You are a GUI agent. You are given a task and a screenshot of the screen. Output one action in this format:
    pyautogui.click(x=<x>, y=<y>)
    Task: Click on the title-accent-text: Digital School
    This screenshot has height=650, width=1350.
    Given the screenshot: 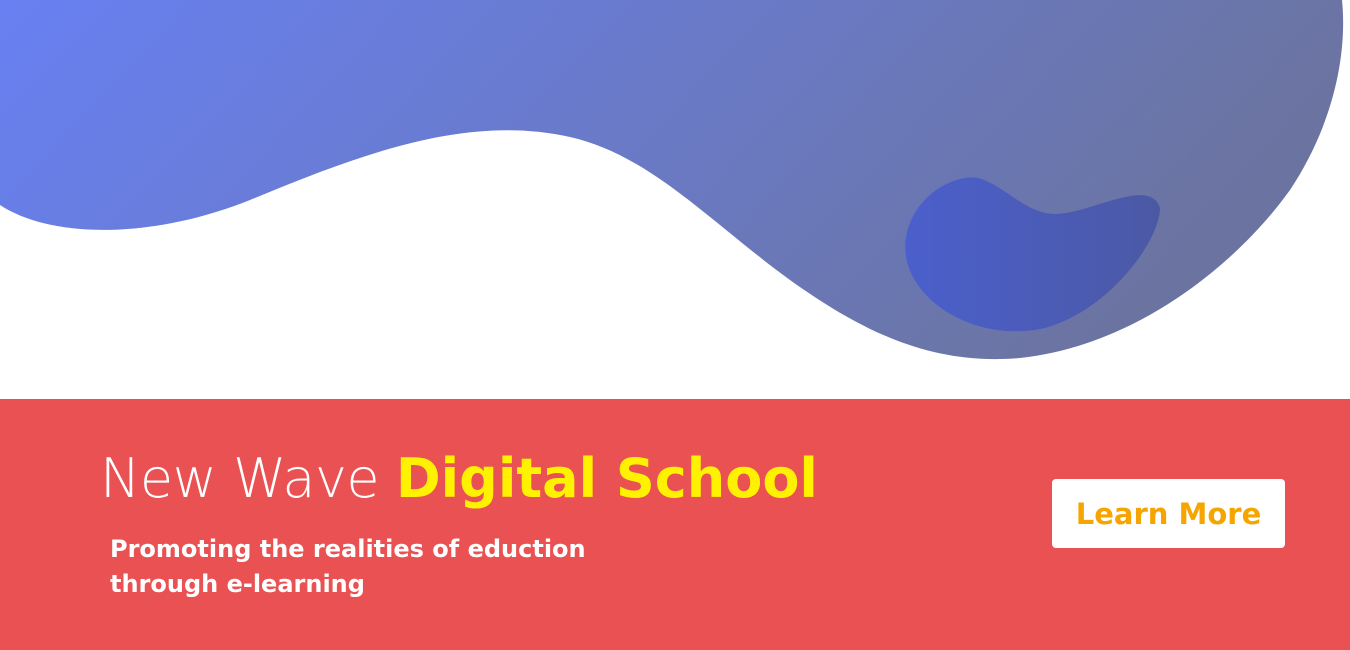 What is the action you would take?
    pyautogui.click(x=606, y=478)
    